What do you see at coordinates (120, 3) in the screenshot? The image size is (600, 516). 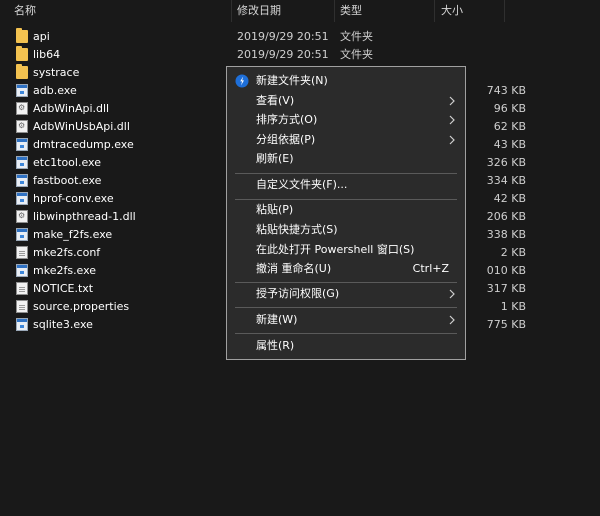 I see `sort-ascending-icon: ^` at bounding box center [120, 3].